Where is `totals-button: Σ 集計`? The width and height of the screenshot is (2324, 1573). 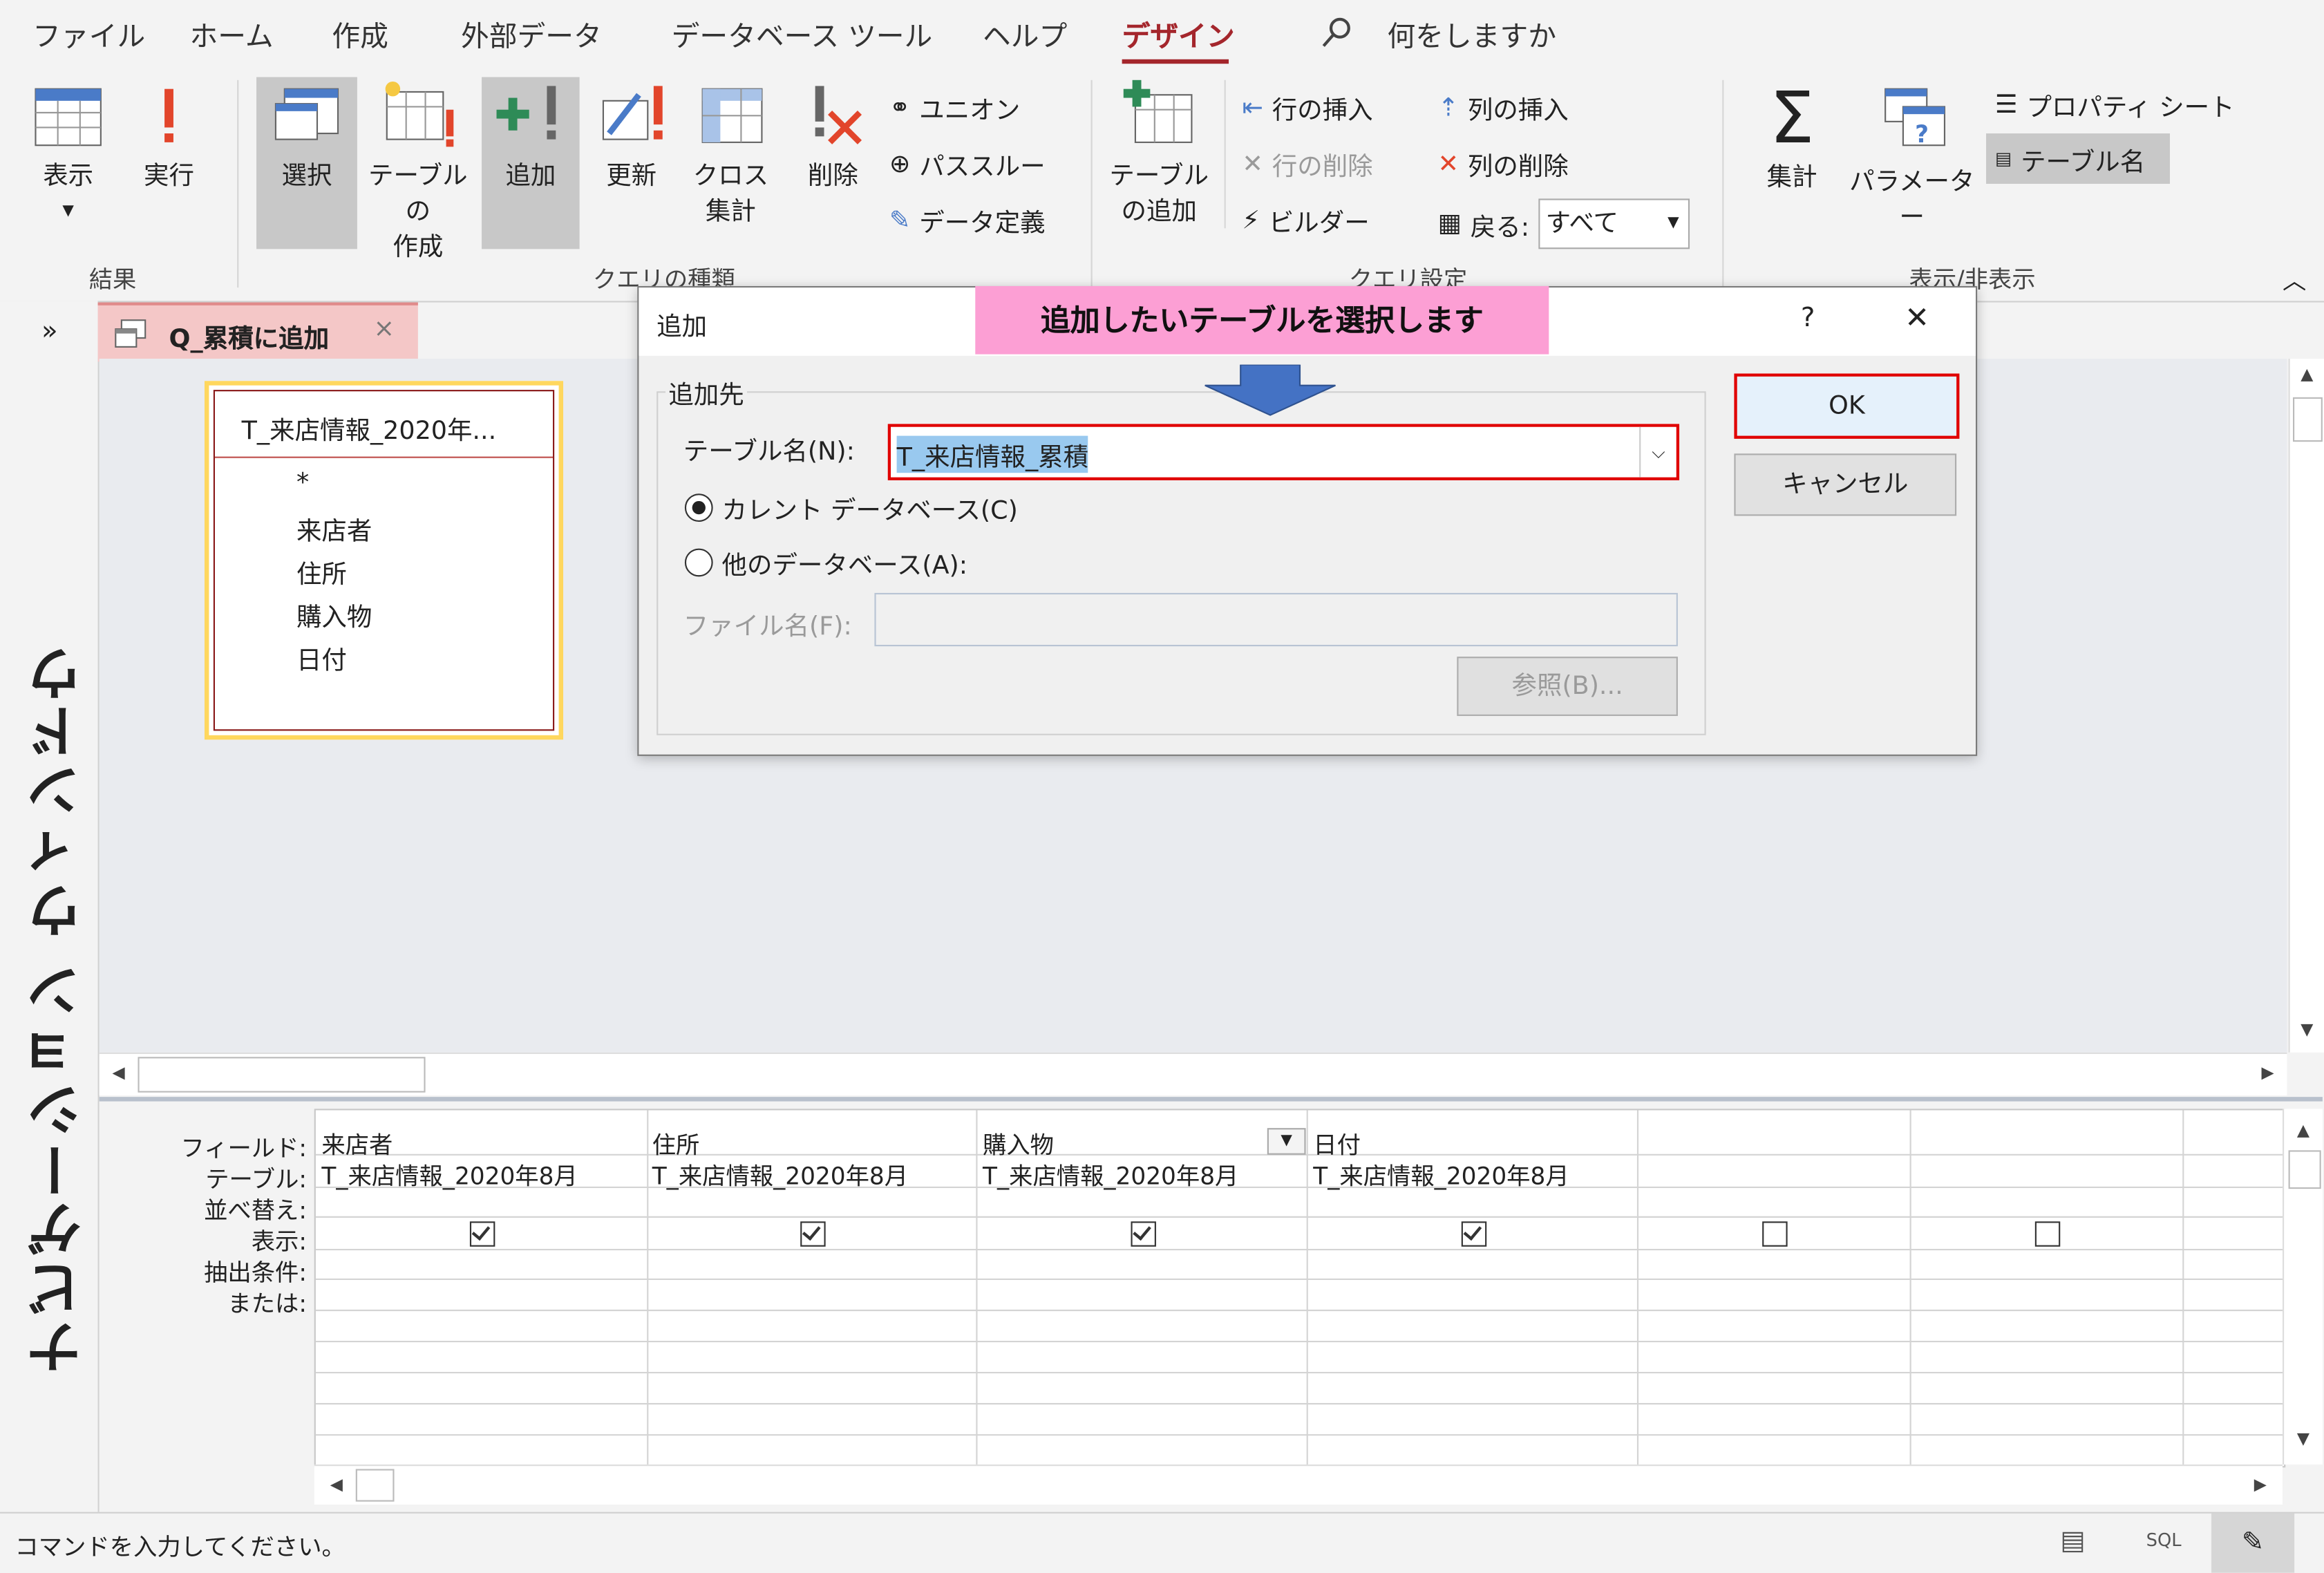
totals-button: Σ 集計 is located at coordinates (1792, 163).